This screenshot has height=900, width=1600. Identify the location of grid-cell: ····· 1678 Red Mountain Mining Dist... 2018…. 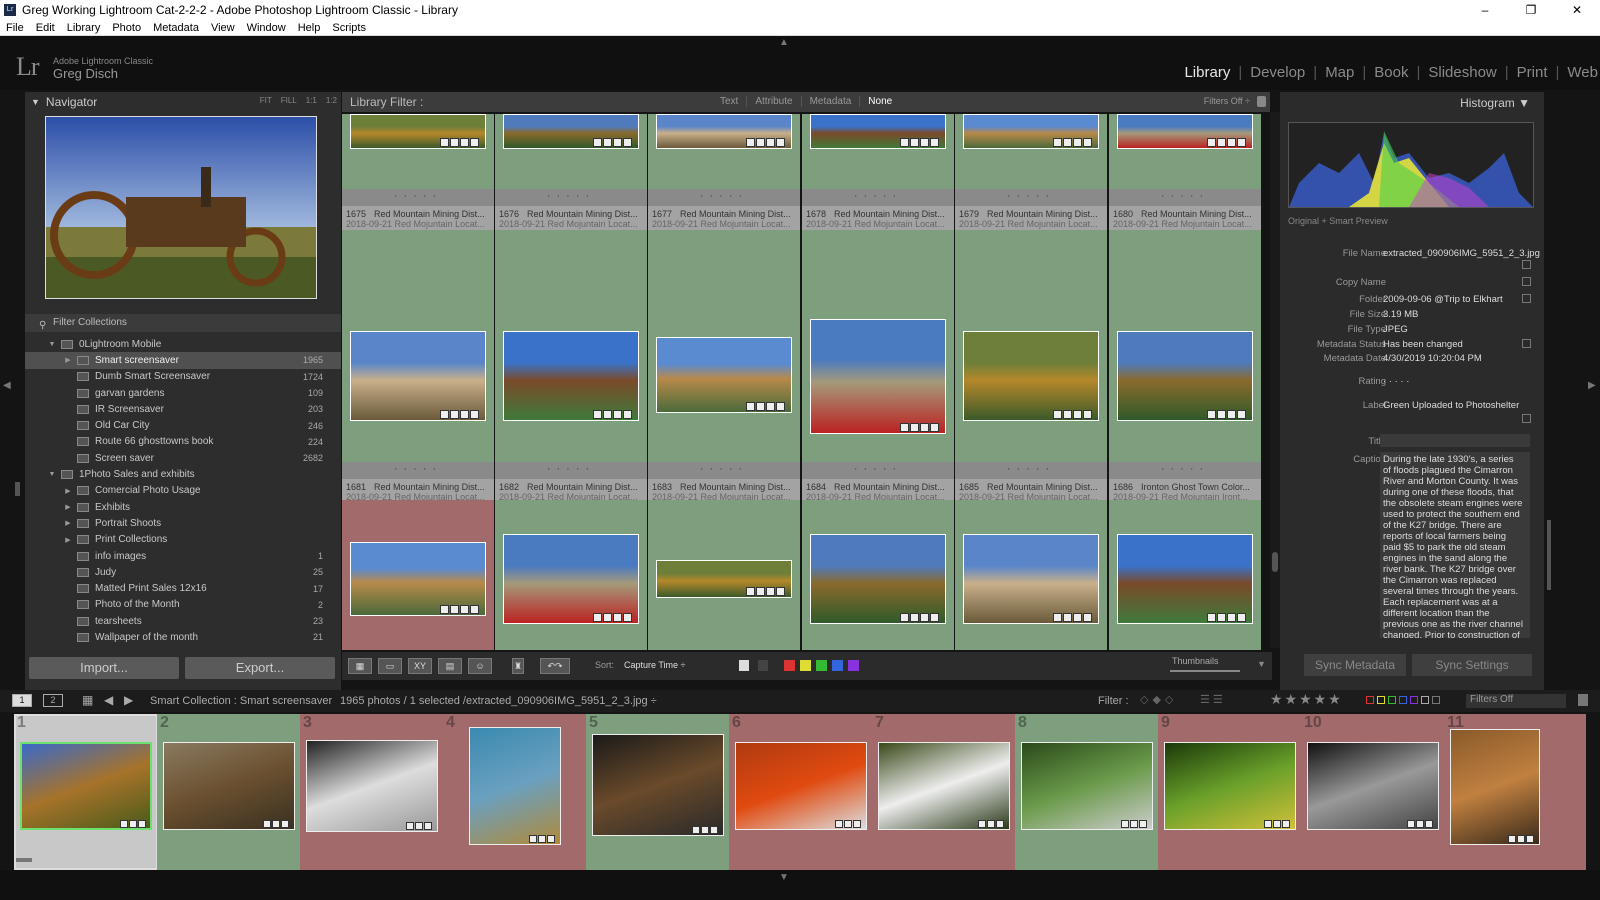
(878, 205).